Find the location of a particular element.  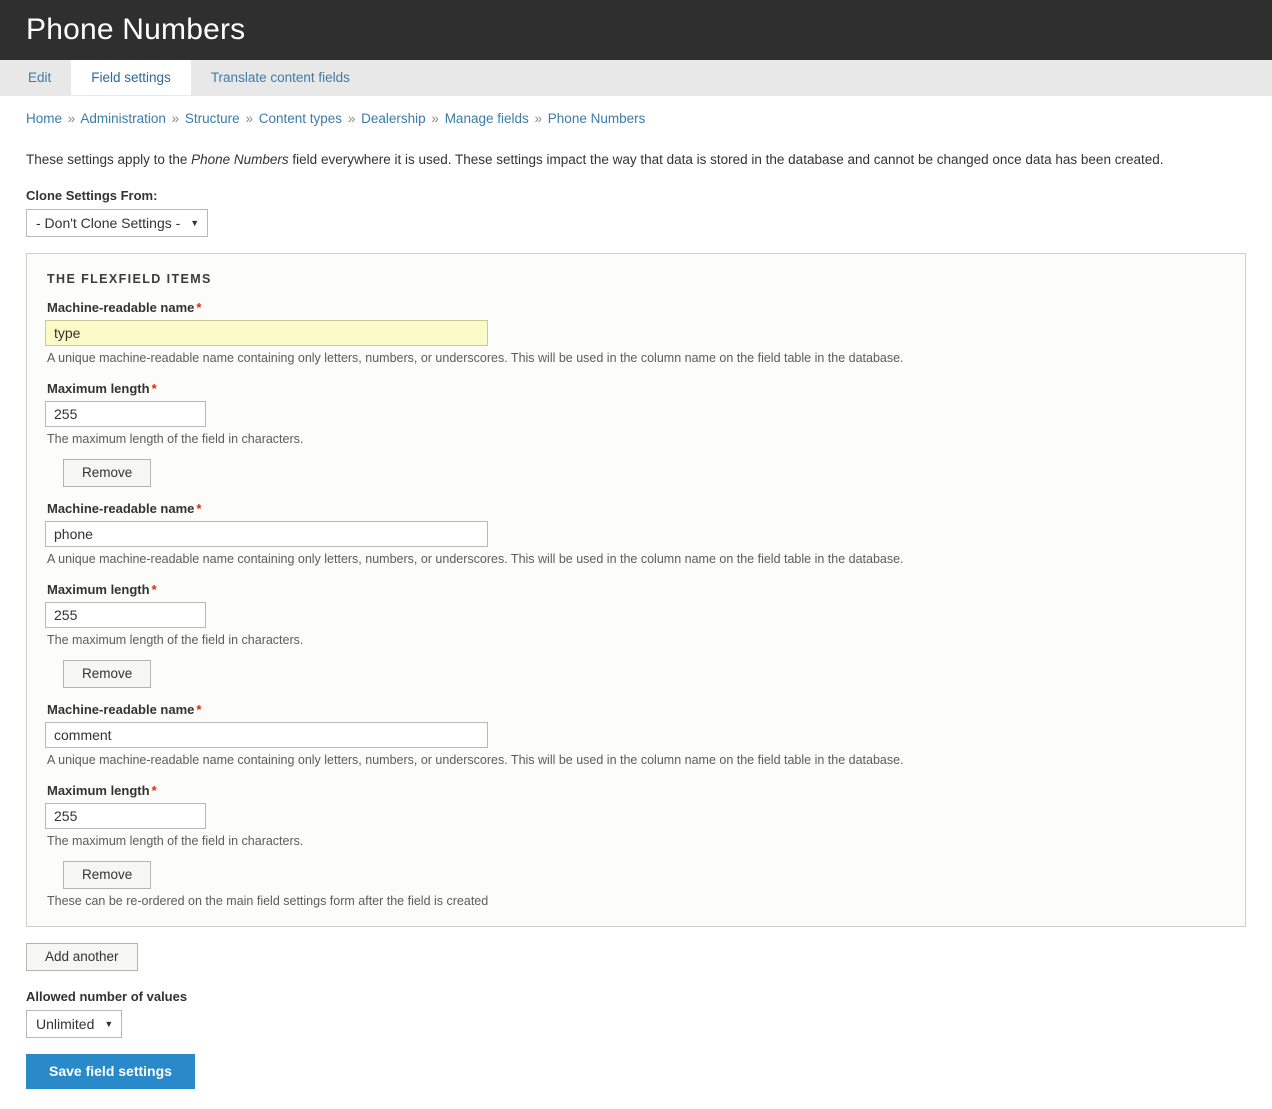

save-field-settings-button: Save field settings is located at coordinates (110, 1071).